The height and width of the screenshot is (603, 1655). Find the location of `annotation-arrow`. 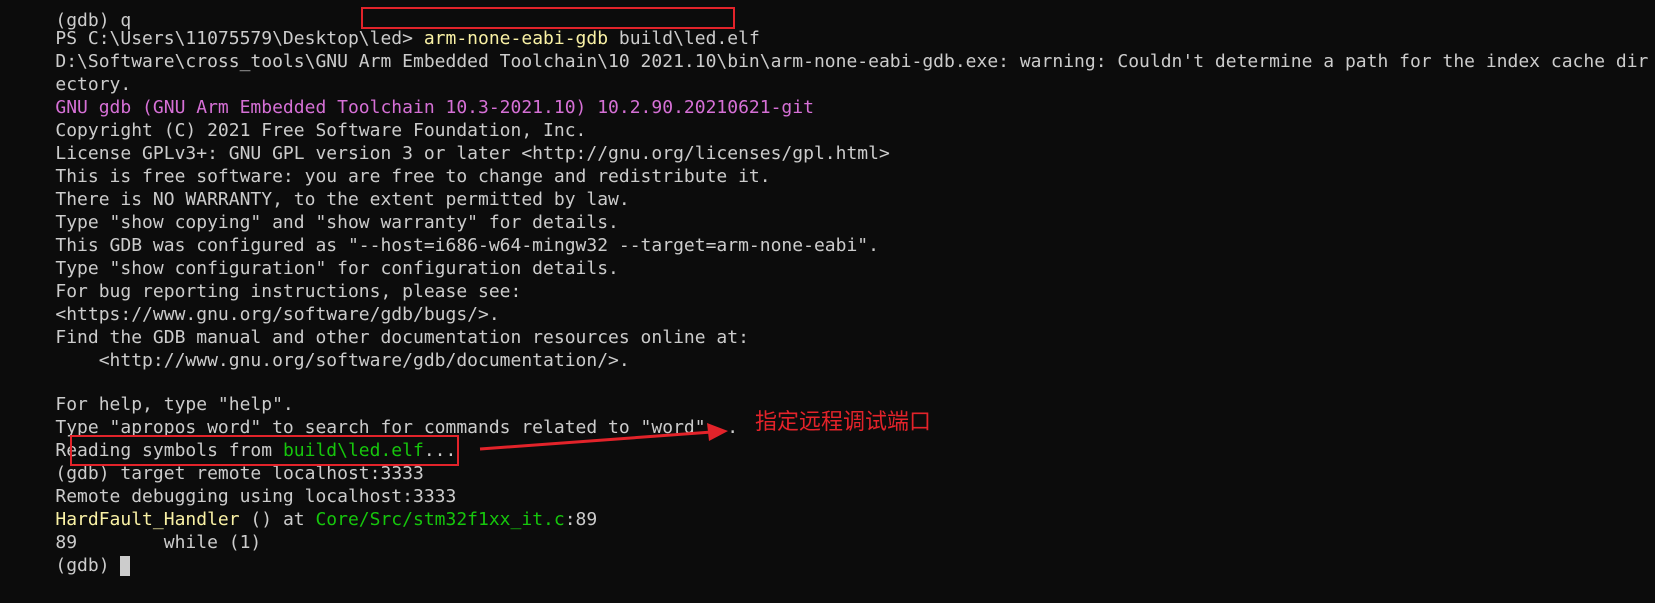

annotation-arrow is located at coordinates (603, 437).